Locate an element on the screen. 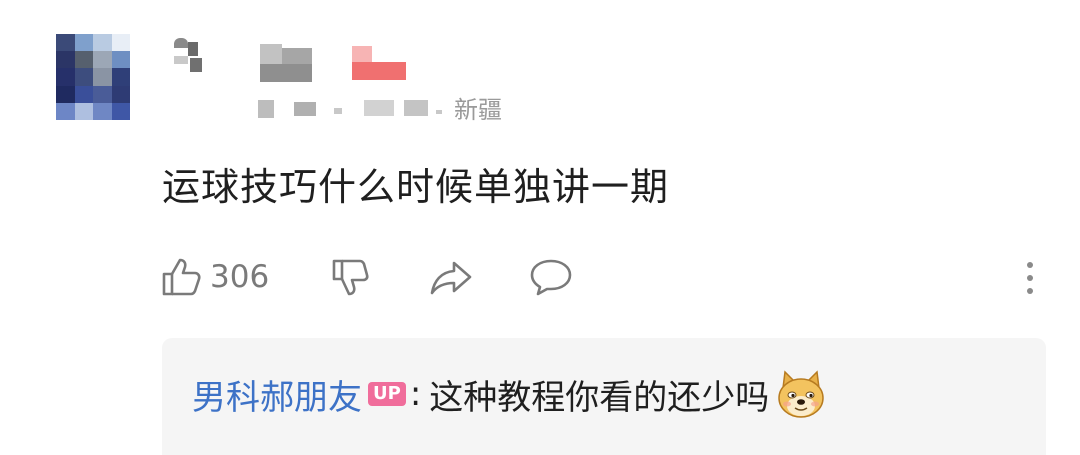 The image size is (1080, 455). like-count: 306 is located at coordinates (240, 277).